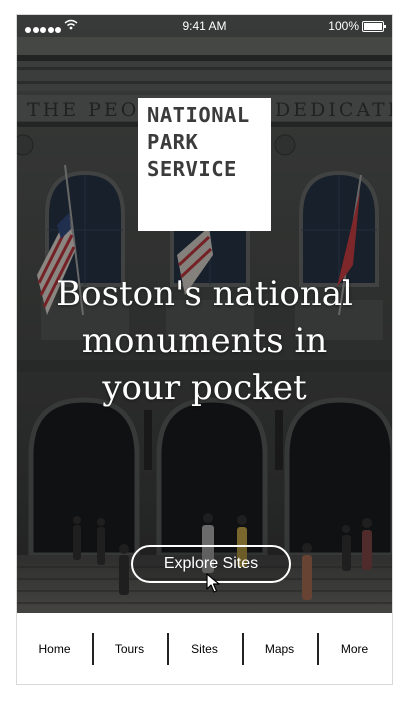 This screenshot has width=406, height=702. Describe the element at coordinates (198, 115) in the screenshot. I see `logo-line-1: NATIONAL` at that location.